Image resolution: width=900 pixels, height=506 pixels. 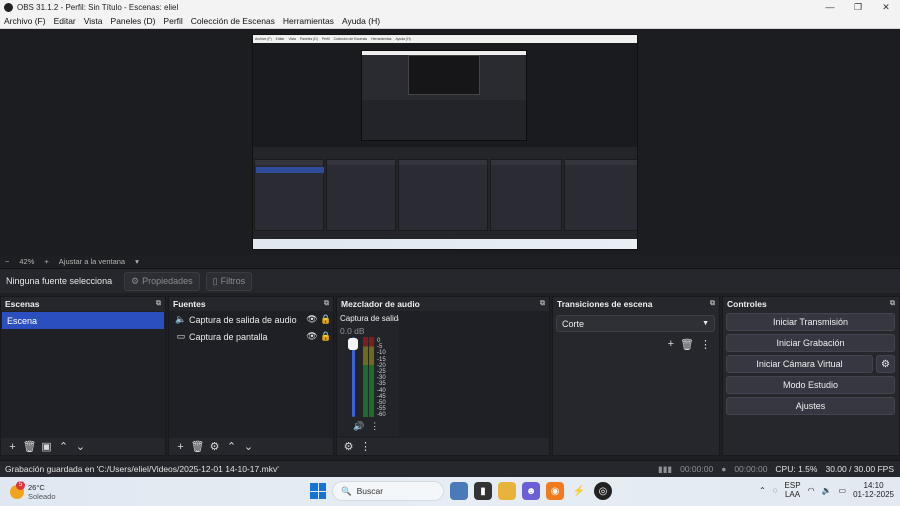 I want to click on volume-fader-handle, so click(x=353, y=344).